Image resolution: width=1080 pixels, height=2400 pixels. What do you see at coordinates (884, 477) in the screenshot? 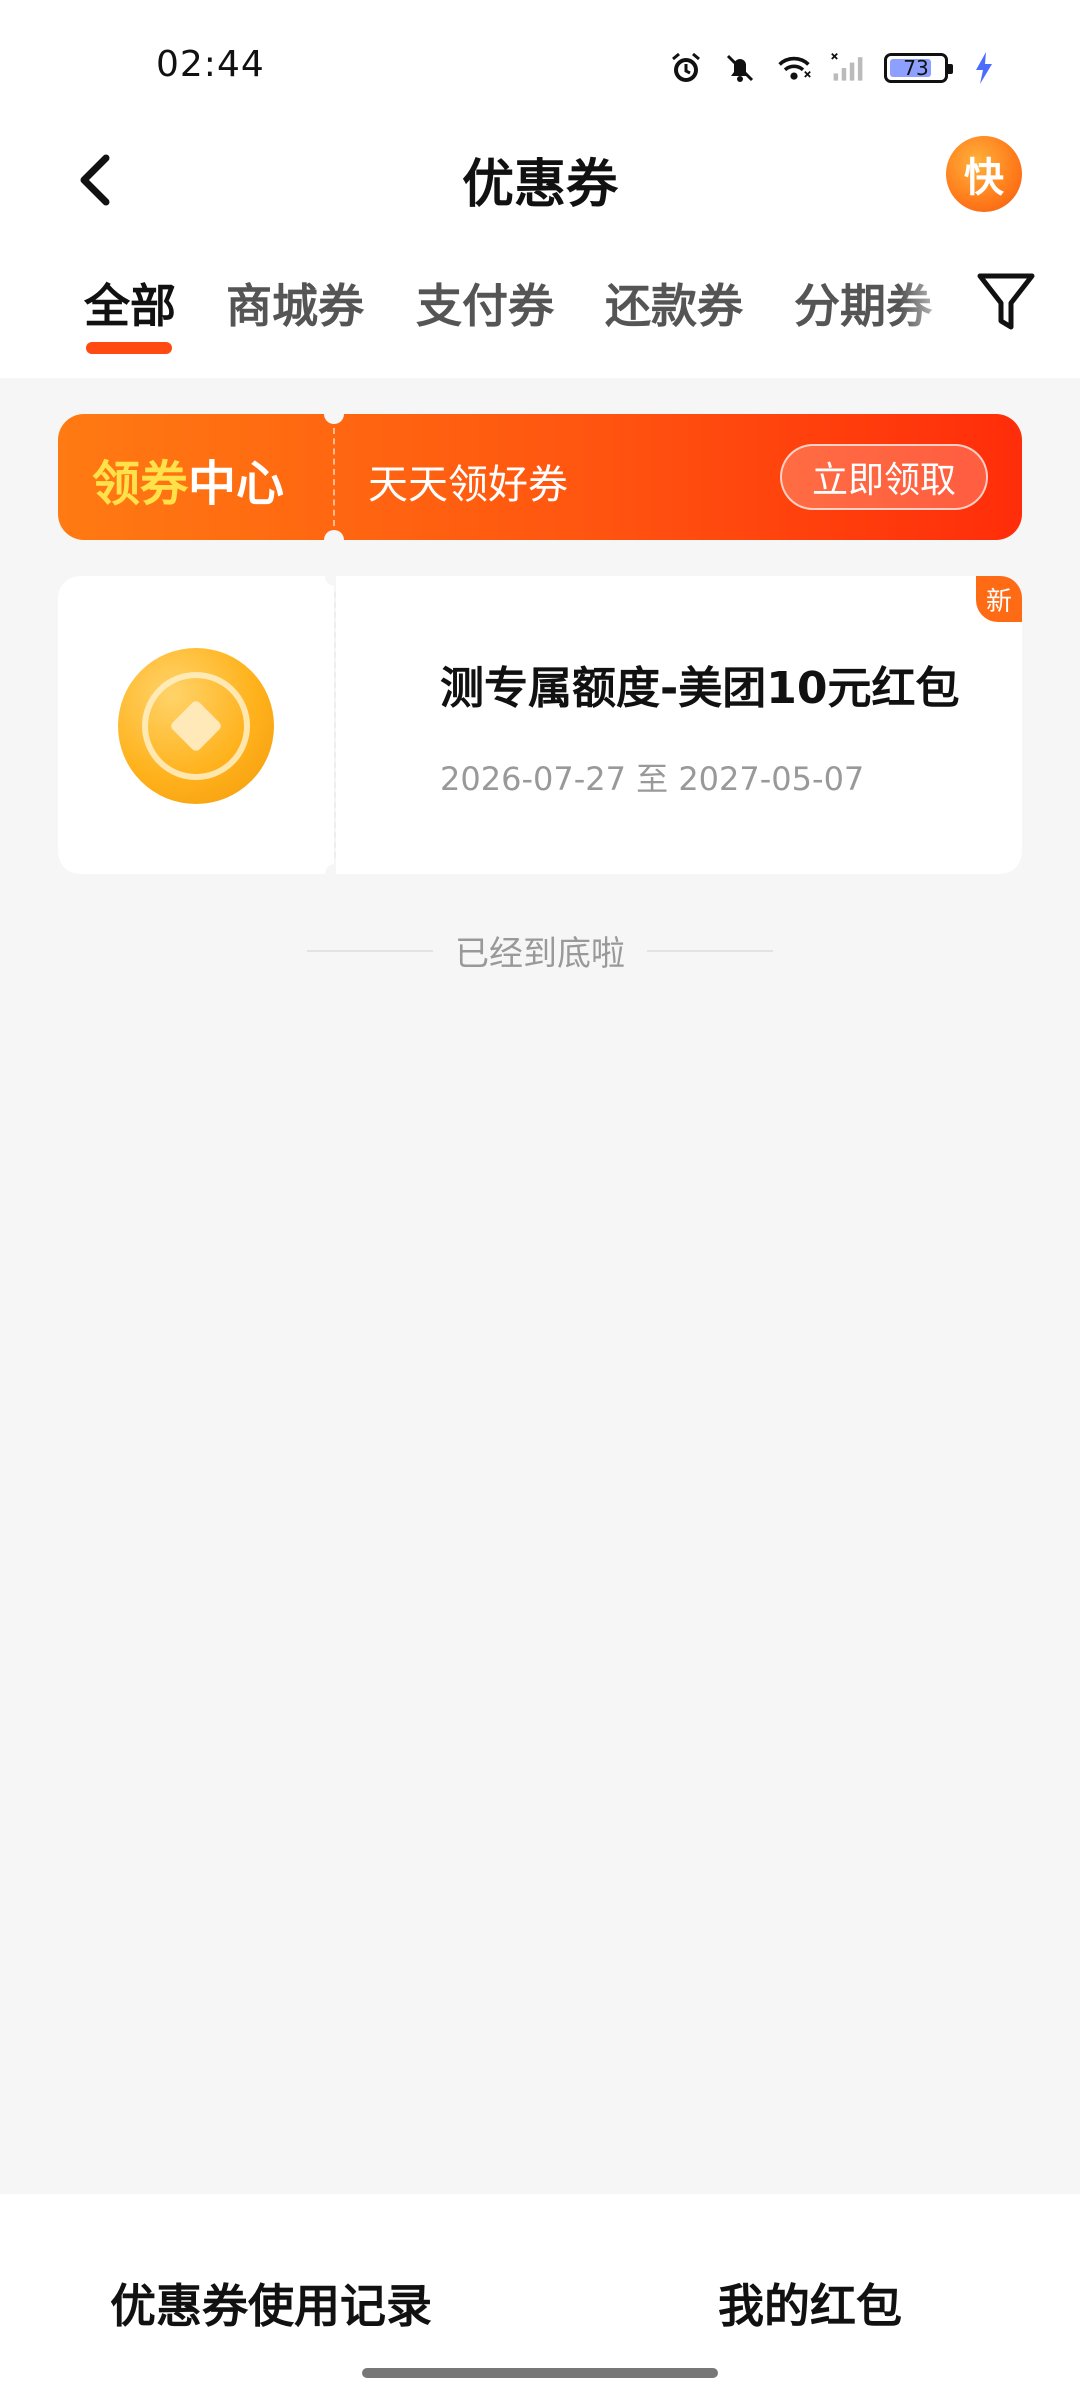
I see `claim-now-button: 立即领取` at bounding box center [884, 477].